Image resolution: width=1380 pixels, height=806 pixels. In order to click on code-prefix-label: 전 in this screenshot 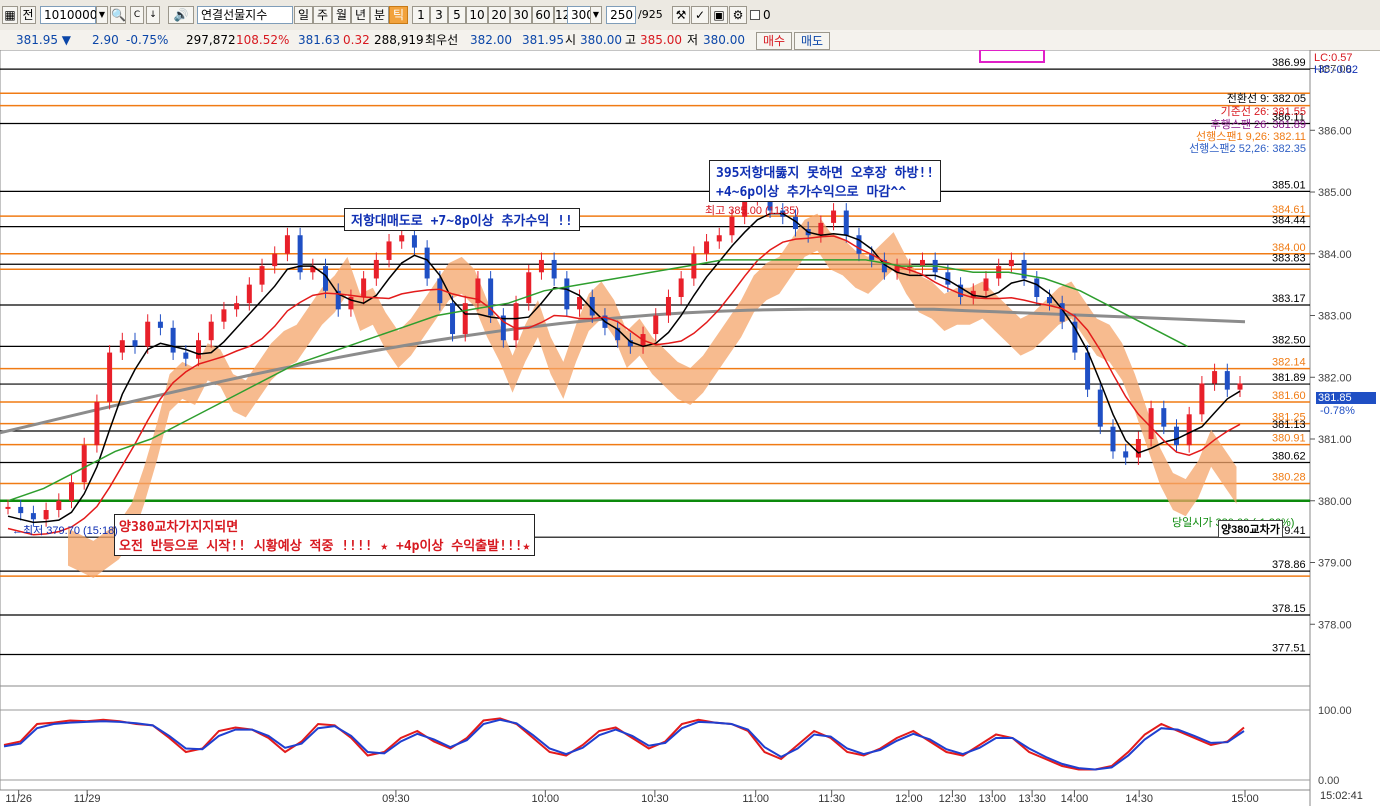, I will do `click(28, 15)`.